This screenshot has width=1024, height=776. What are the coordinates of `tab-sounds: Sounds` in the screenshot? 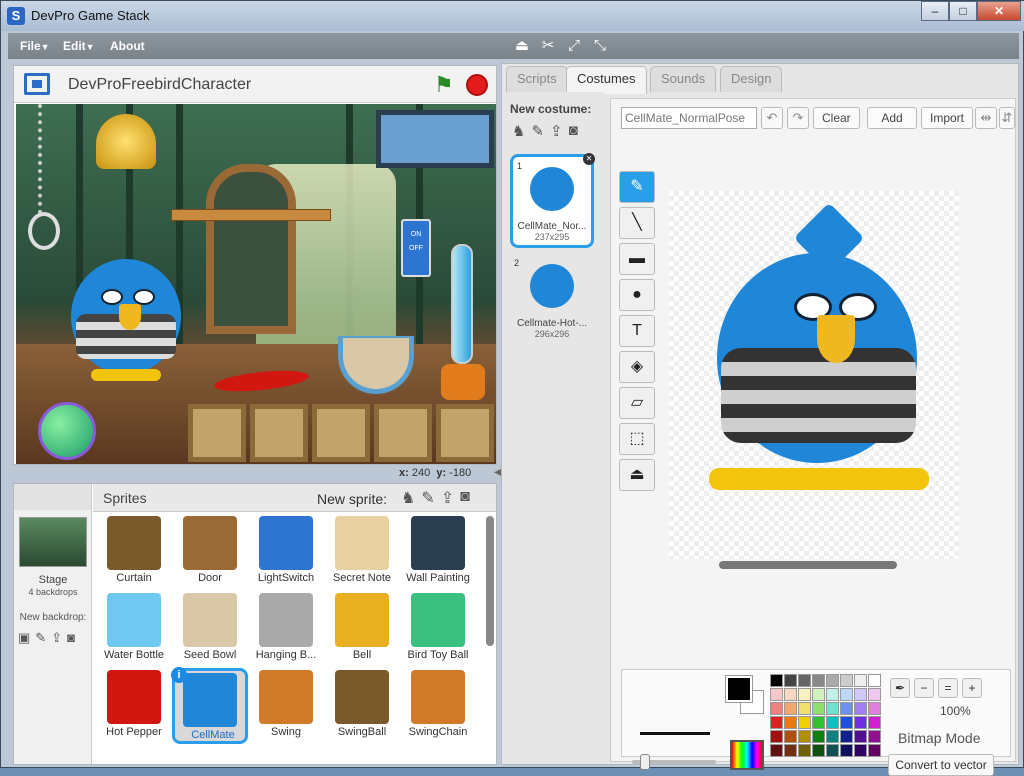 It's located at (683, 79).